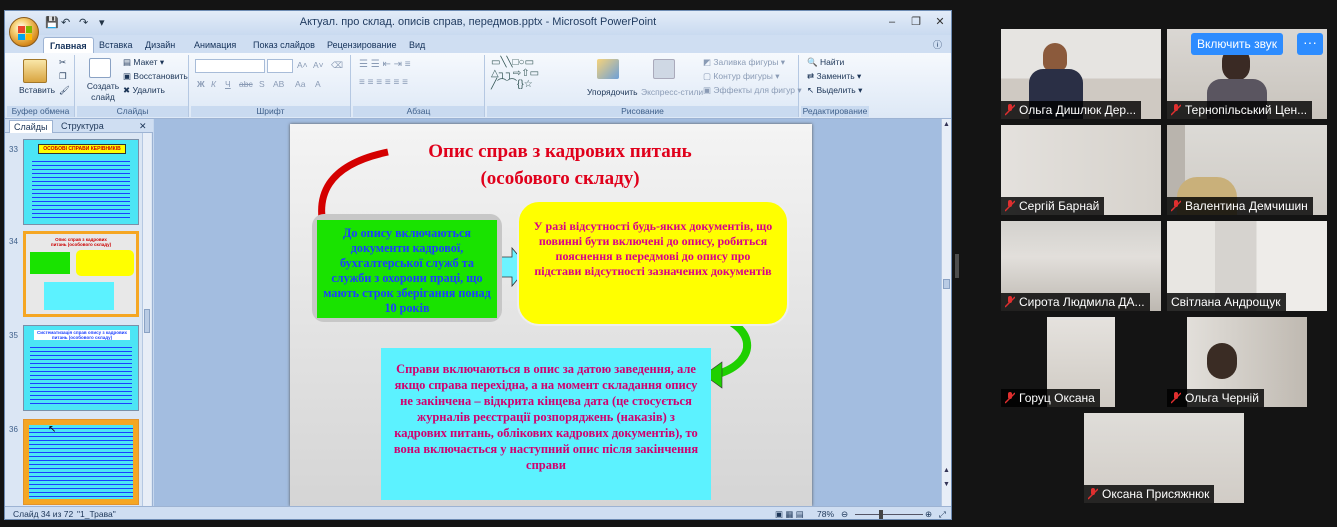 This screenshot has width=1337, height=527. What do you see at coordinates (752, 90) in the screenshot?
I see `shape-effects-button: ▣ Эффекты для фигур ▾` at bounding box center [752, 90].